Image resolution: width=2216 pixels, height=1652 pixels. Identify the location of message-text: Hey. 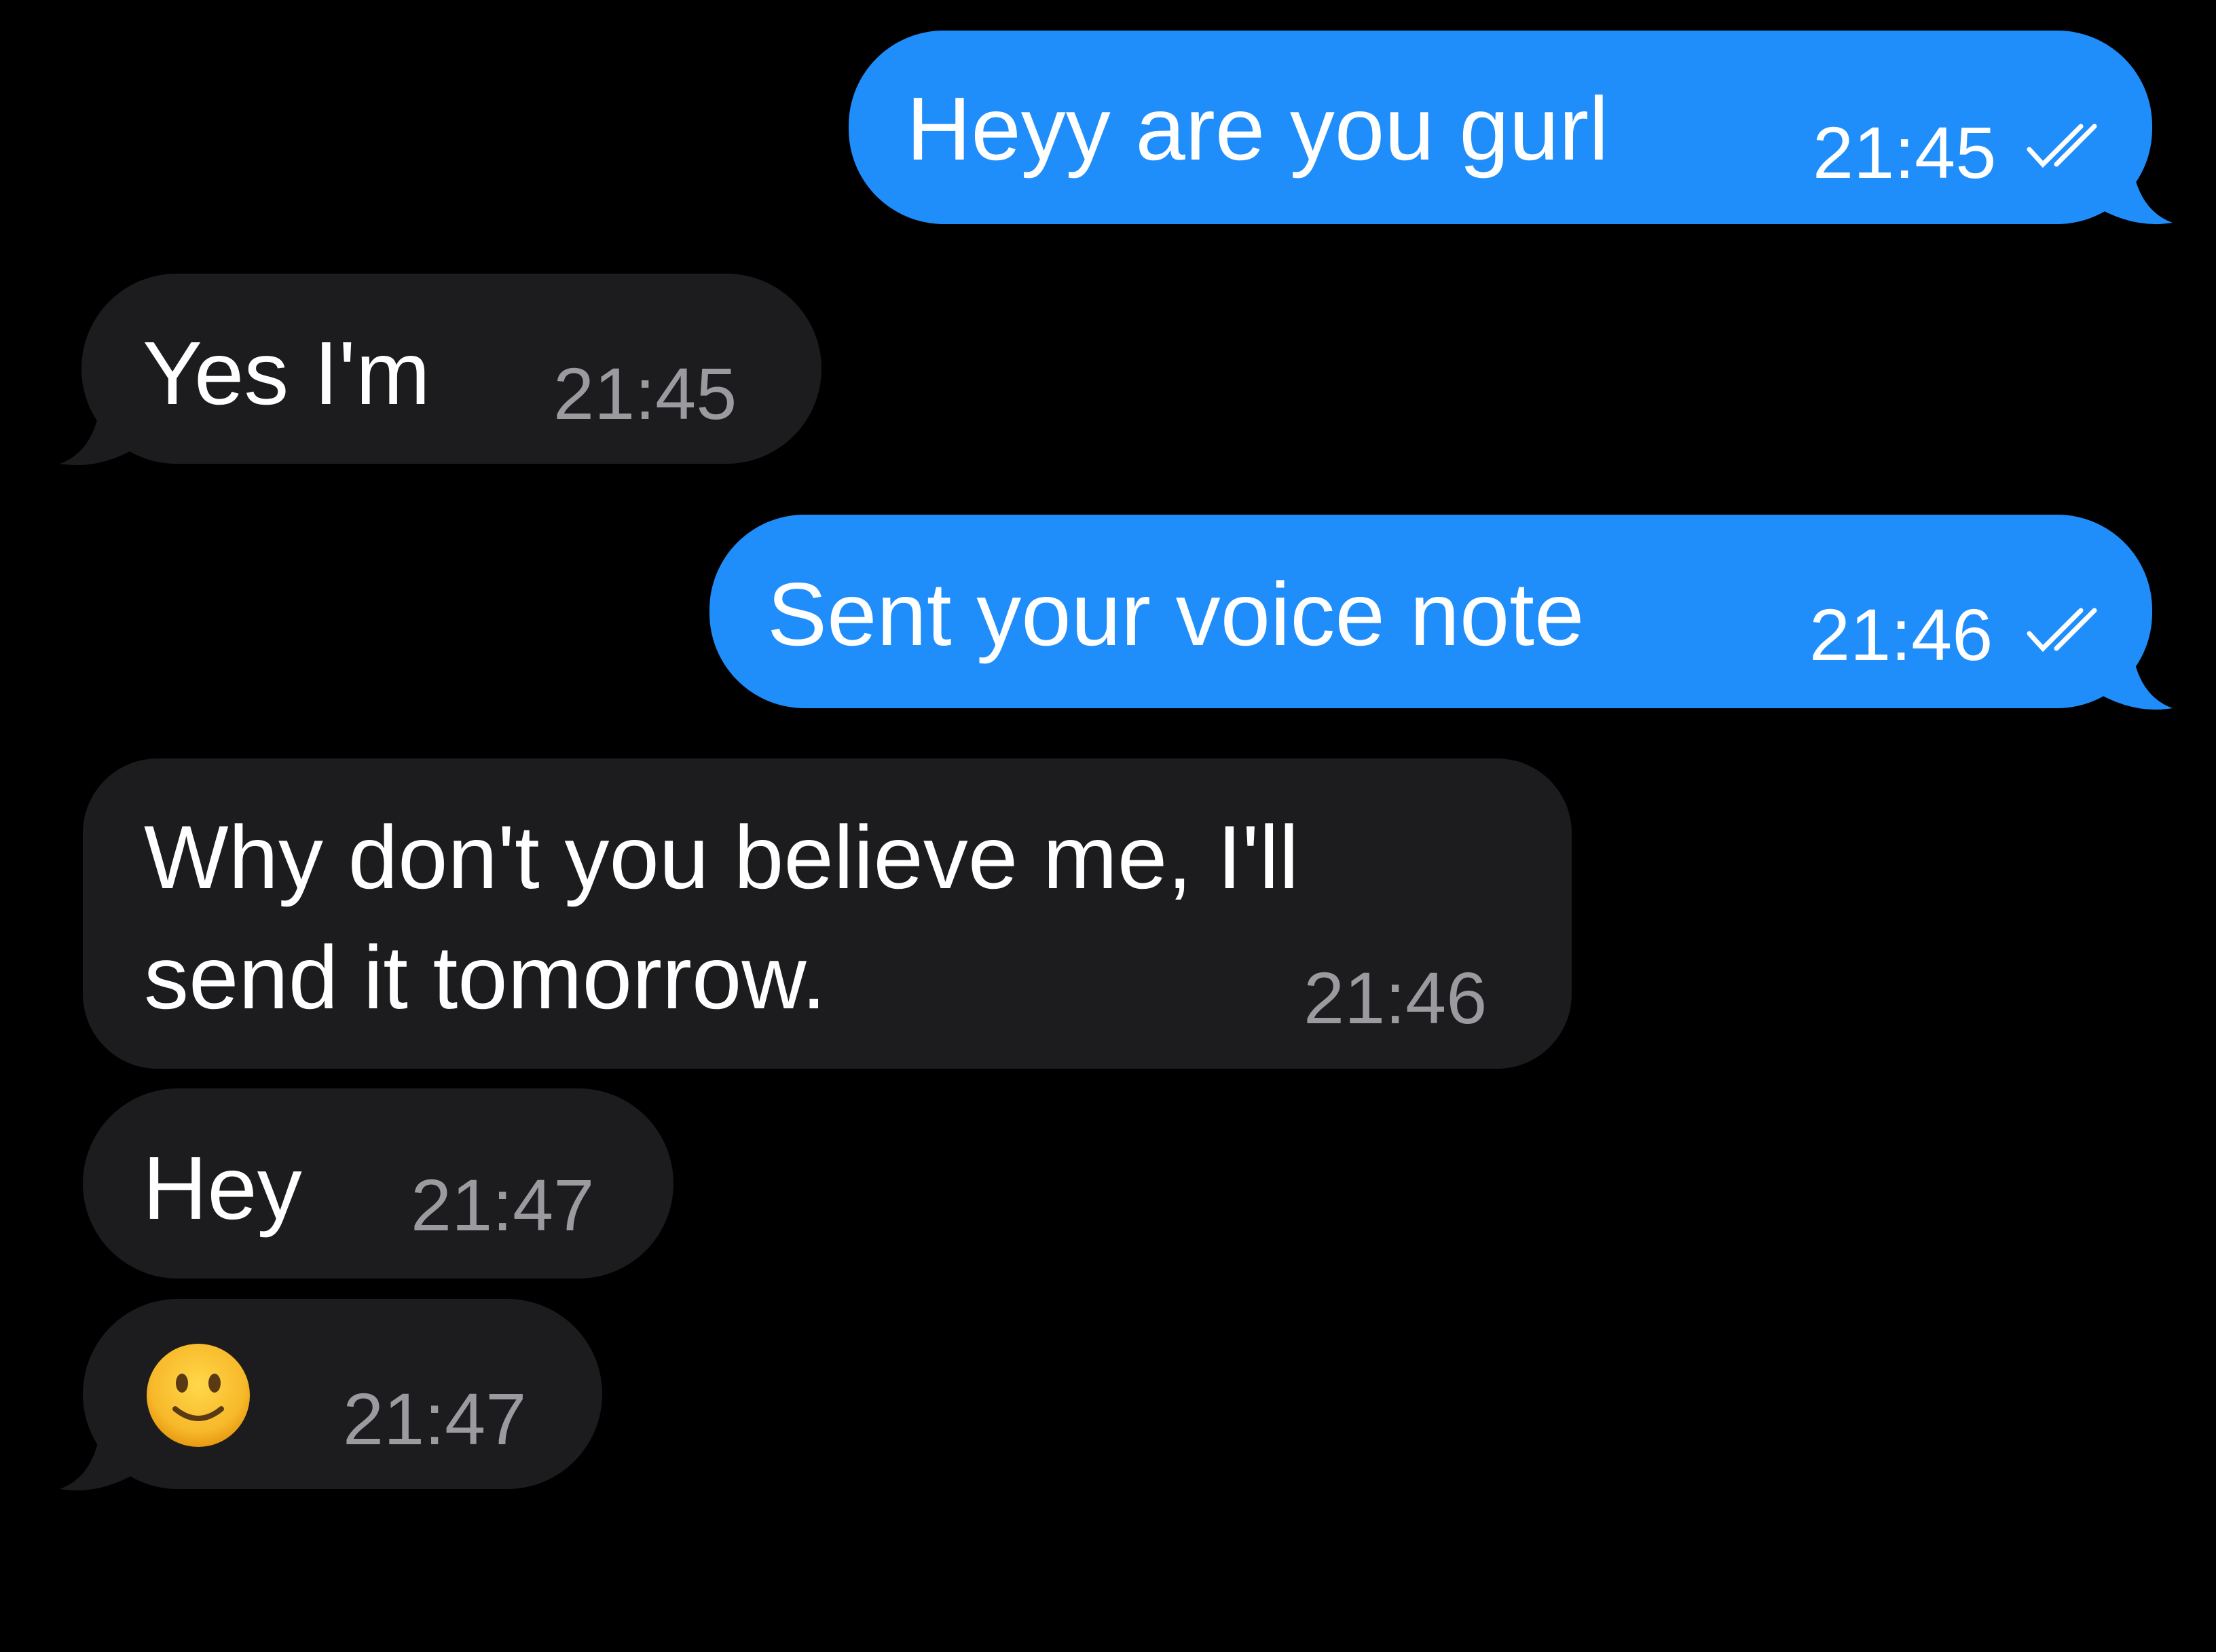
(222, 1188).